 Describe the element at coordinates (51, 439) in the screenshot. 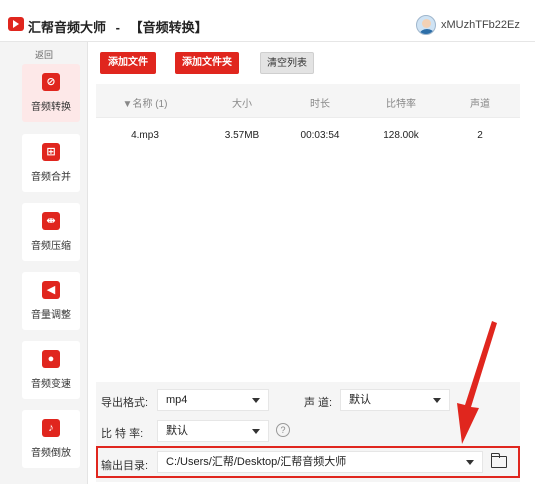

I see `sidebar-item-audio-reverse: ♪ 音频倒放` at that location.